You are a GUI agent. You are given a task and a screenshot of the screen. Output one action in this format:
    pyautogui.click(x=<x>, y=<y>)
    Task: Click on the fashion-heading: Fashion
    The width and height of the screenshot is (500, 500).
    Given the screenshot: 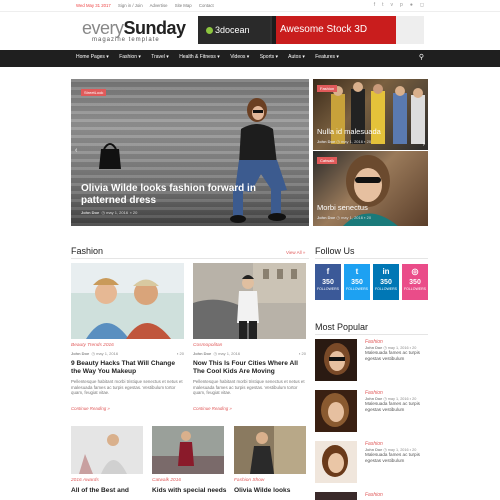 What is the action you would take?
    pyautogui.click(x=87, y=251)
    